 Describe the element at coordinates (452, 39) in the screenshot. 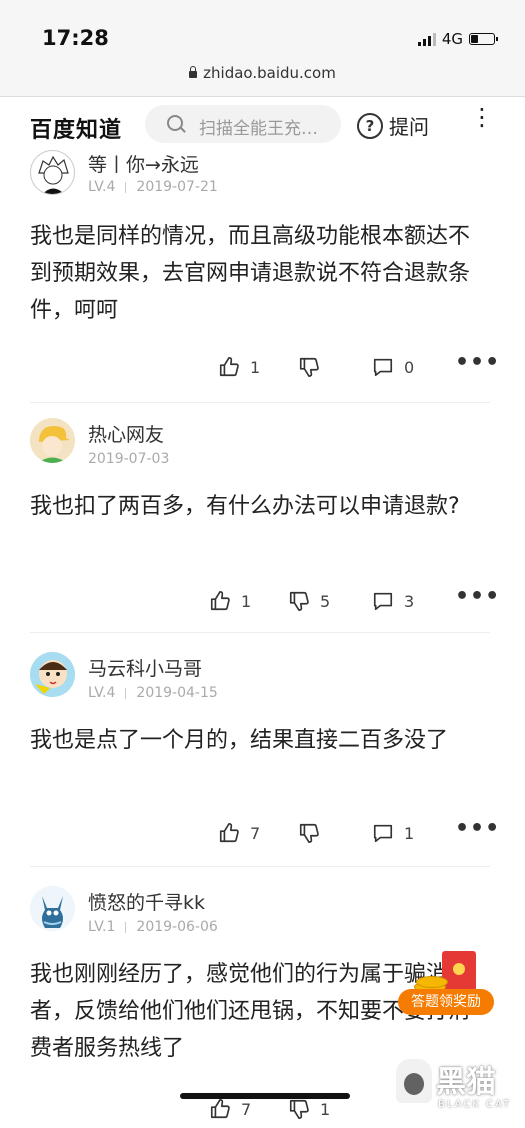

I see `network-type: 4G` at that location.